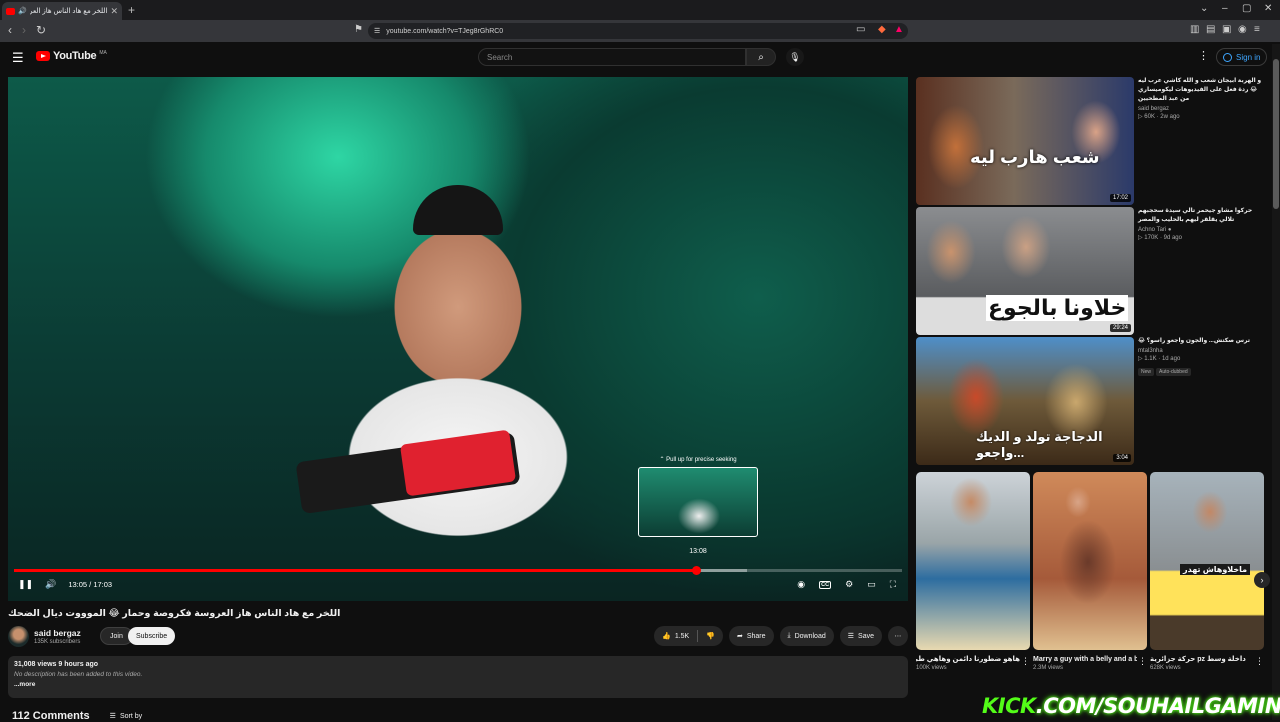 The image size is (1280, 722). Describe the element at coordinates (801, 584) in the screenshot. I see `autoplay-toggle: ◉` at that location.